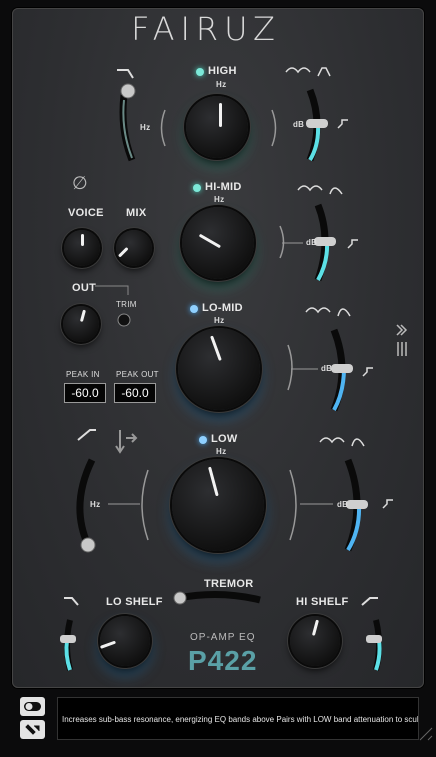 The width and height of the screenshot is (436, 757). Describe the element at coordinates (134, 248) in the screenshot. I see `mix-knob` at that location.